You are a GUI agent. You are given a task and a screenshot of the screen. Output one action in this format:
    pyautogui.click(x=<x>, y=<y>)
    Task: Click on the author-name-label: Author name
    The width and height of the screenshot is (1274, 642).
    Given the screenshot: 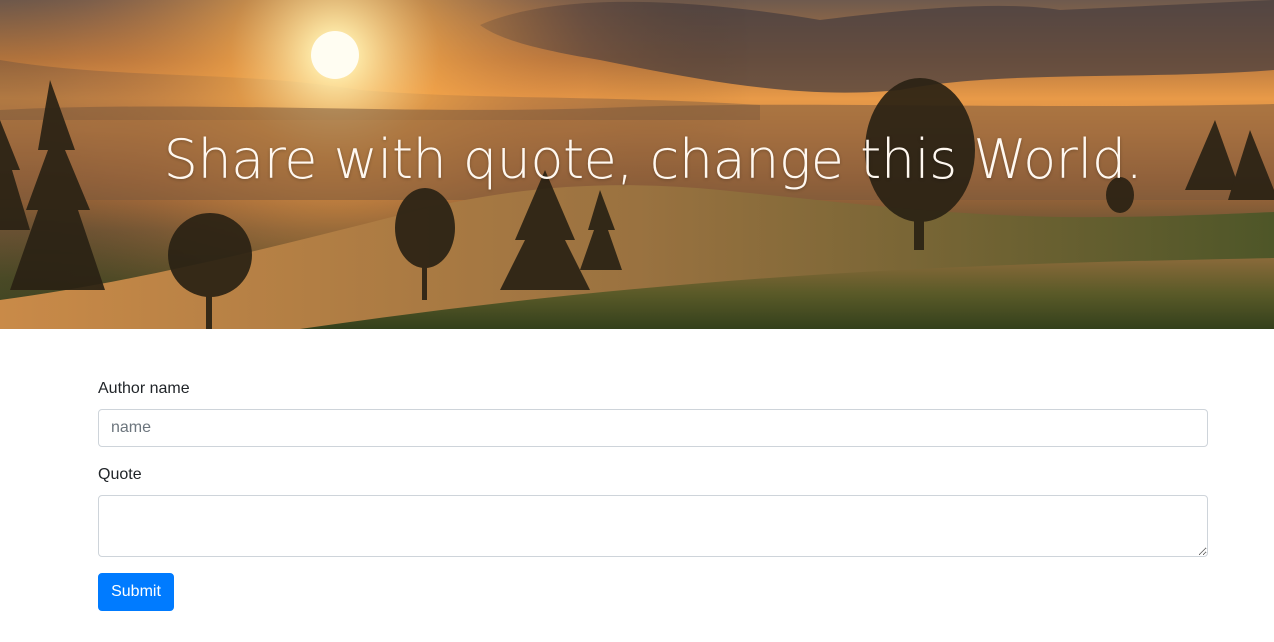 What is the action you would take?
    pyautogui.click(x=144, y=388)
    